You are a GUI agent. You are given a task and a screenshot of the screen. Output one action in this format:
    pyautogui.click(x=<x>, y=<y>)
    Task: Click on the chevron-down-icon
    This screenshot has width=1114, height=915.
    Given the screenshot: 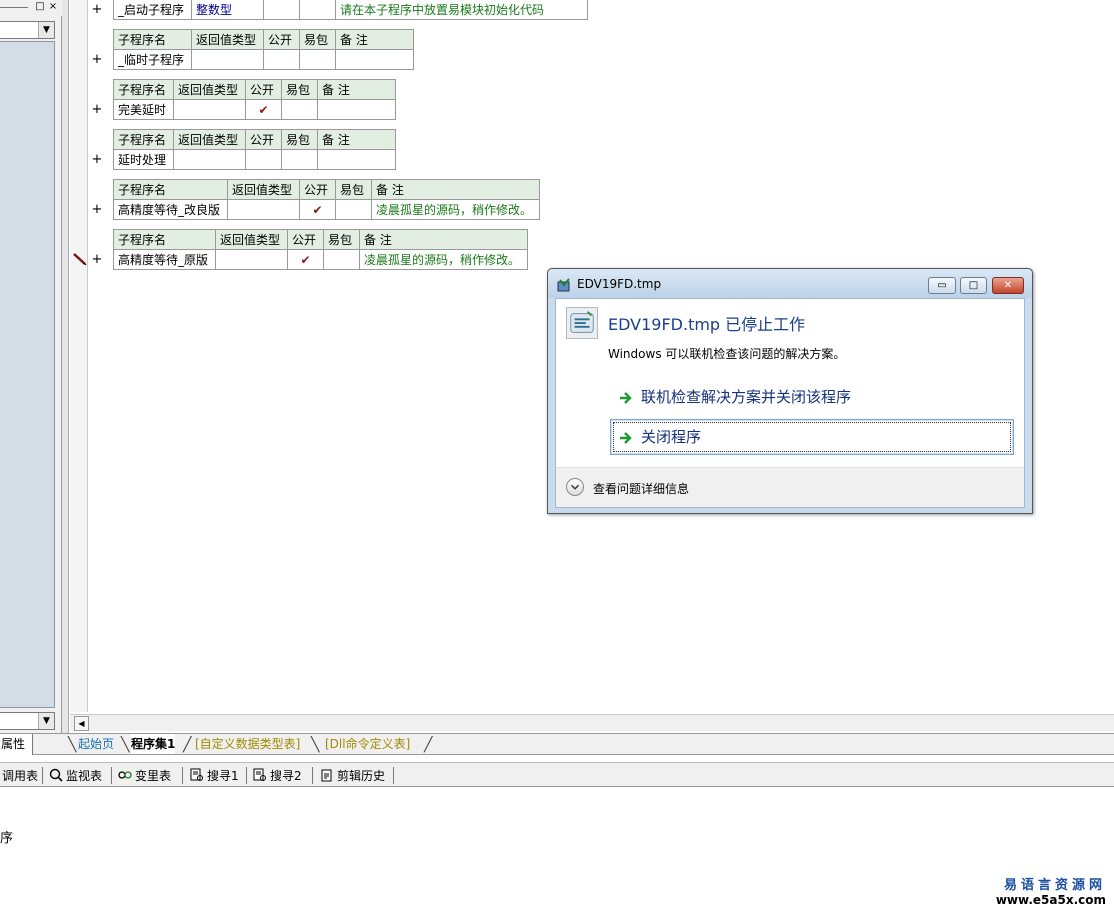 What is the action you would take?
    pyautogui.click(x=575, y=487)
    